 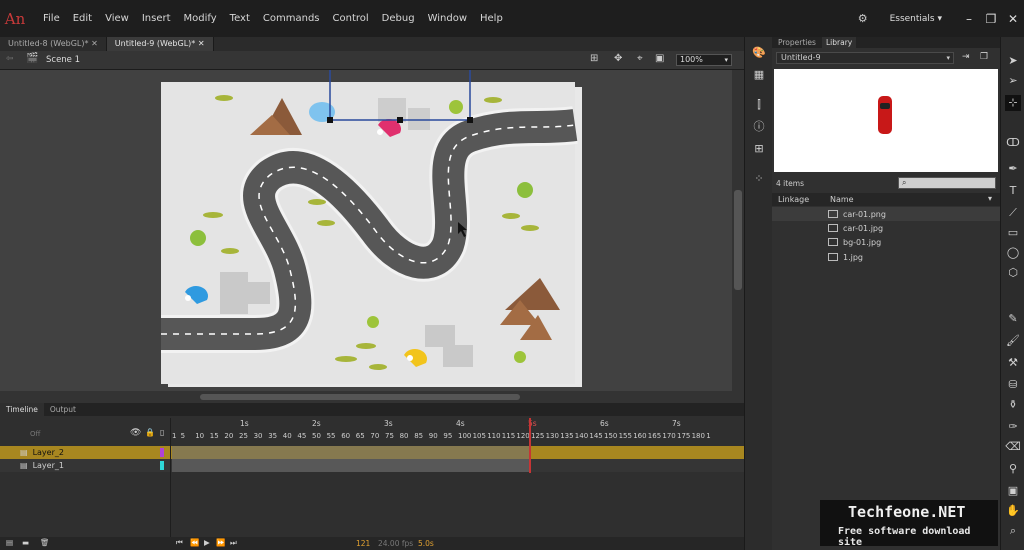 What do you see at coordinates (1013, 531) in the screenshot?
I see `zoom-tool-icon: ⌕` at bounding box center [1013, 531].